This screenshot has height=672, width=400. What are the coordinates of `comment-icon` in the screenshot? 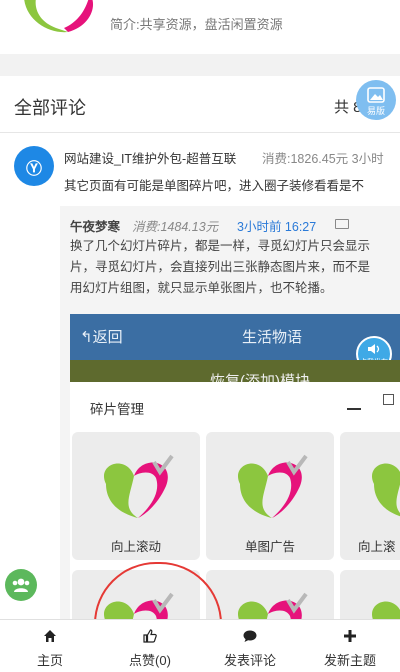 It's located at (250, 636).